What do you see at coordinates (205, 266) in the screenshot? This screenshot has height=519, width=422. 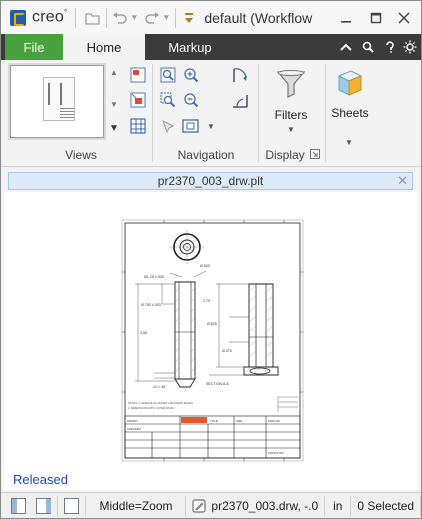 I see `svg-text: Ø.500` at bounding box center [205, 266].